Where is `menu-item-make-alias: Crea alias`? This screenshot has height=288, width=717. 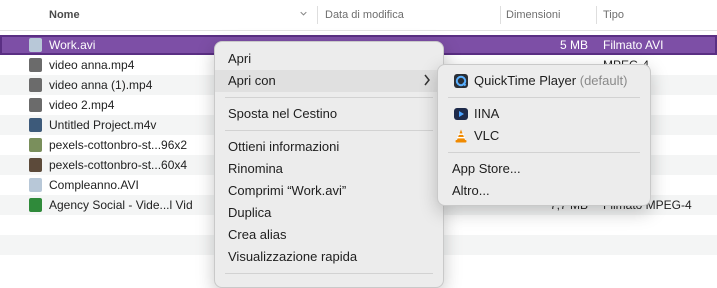
menu-item-make-alias: Crea alias is located at coordinates (329, 235).